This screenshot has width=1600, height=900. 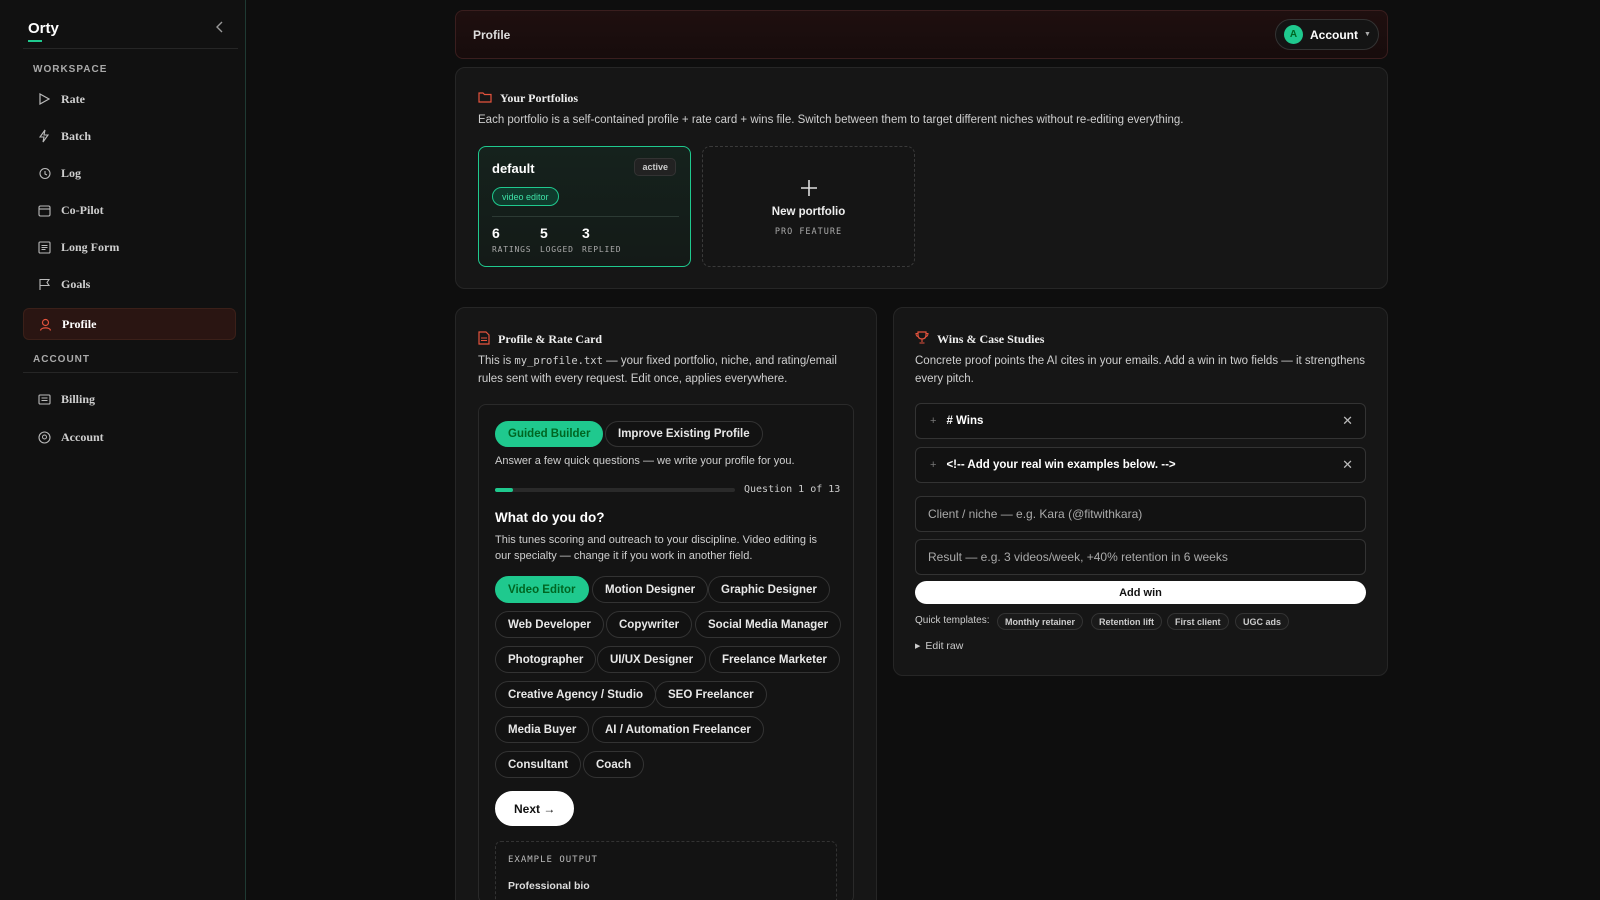 What do you see at coordinates (546, 659) in the screenshot?
I see `option-photographer: Photographer` at bounding box center [546, 659].